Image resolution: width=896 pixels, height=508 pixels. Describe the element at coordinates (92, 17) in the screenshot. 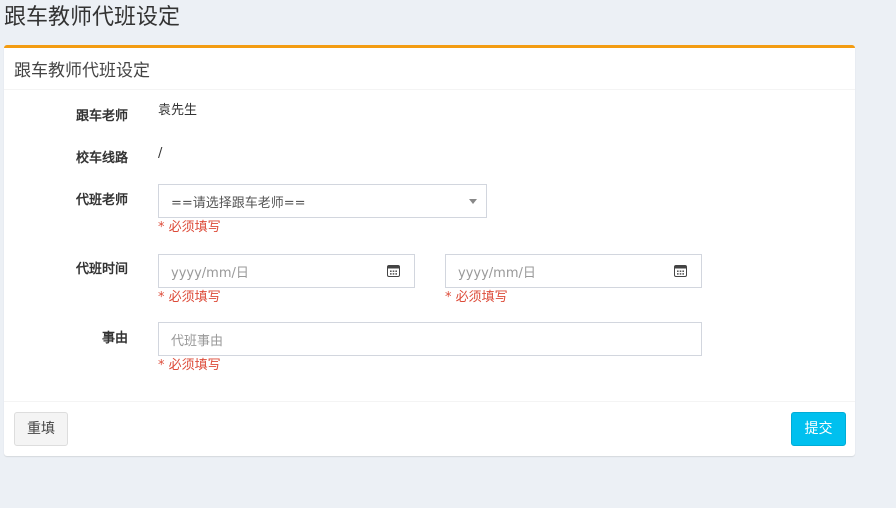

I see `page-title: 跟车教师代班设定` at that location.